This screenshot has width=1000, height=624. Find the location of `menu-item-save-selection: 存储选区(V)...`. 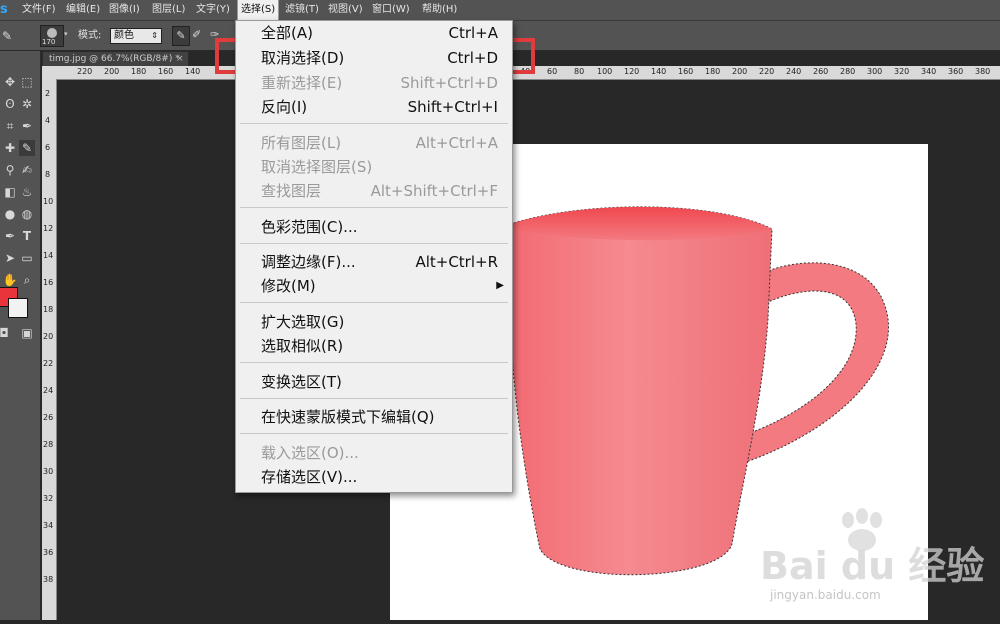

menu-item-save-selection: 存储选区(V)... is located at coordinates (374, 477).